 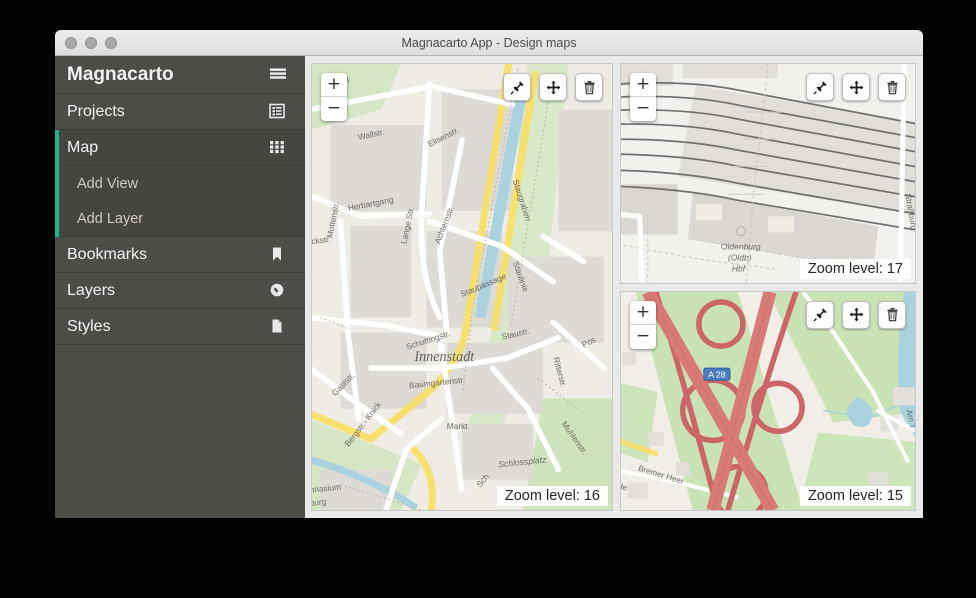 What do you see at coordinates (740, 257) in the screenshot?
I see `svg-text: (Oldb)` at bounding box center [740, 257].